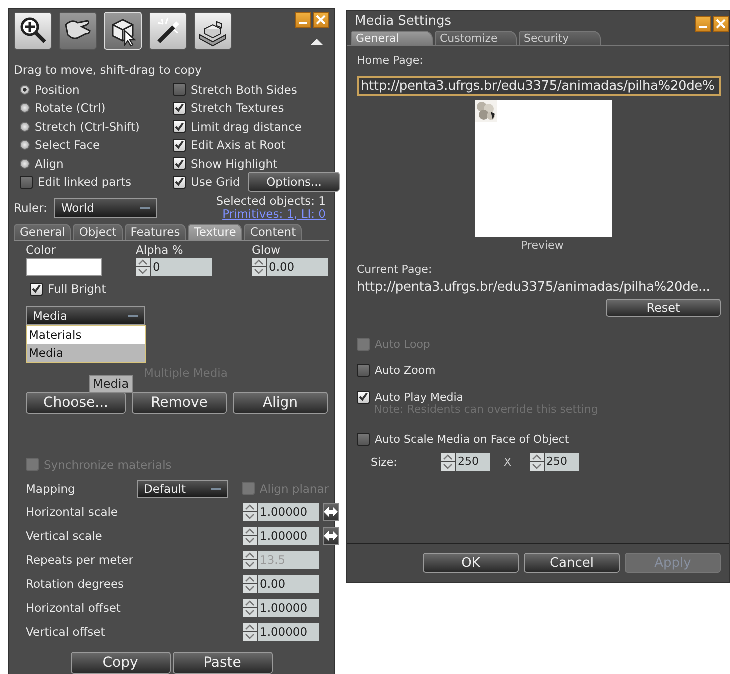 This screenshot has width=730, height=674. I want to click on color-swatch, so click(64, 267).